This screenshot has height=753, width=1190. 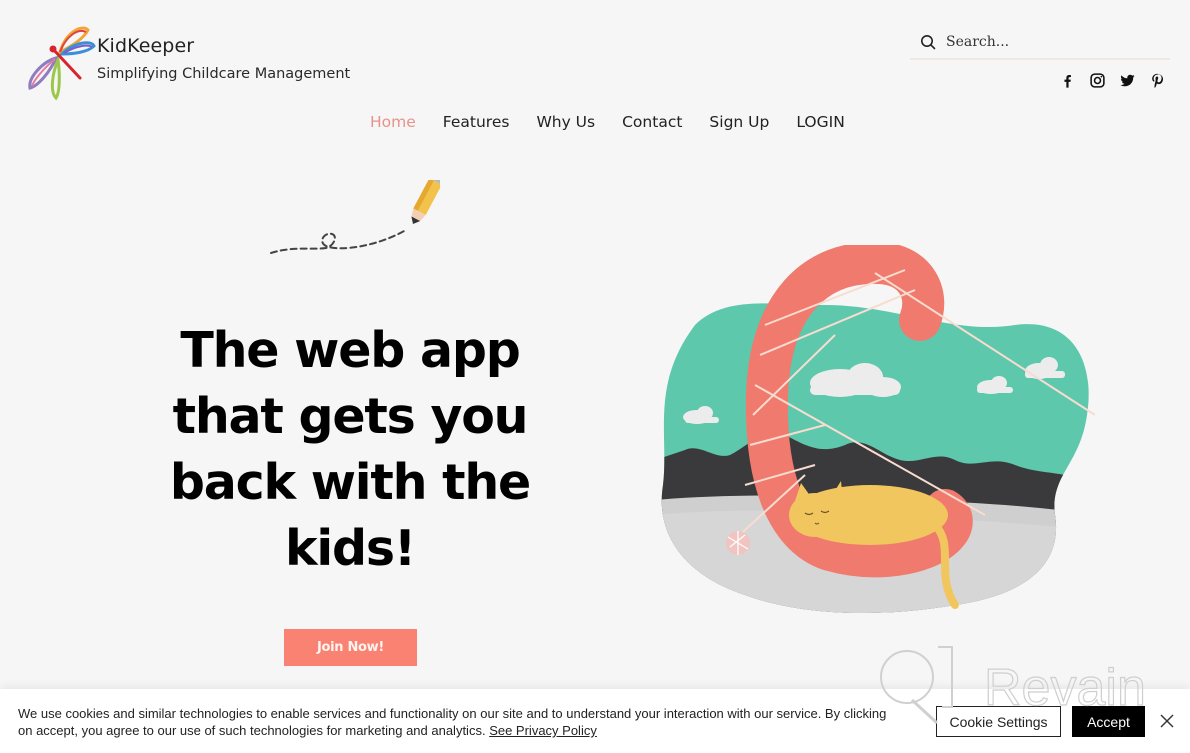 What do you see at coordinates (1112, 80) in the screenshot?
I see `social-links` at bounding box center [1112, 80].